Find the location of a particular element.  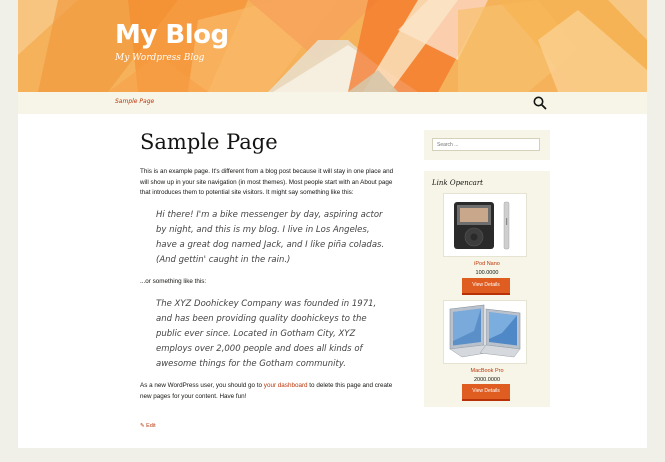

pencil-icon: ✎ is located at coordinates (142, 426).